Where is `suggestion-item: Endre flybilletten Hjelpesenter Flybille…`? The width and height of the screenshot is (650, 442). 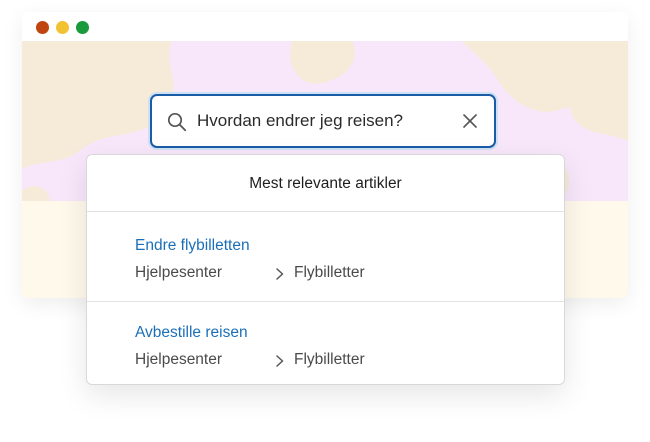 suggestion-item: Endre flybilletten Hjelpesenter Flybille… is located at coordinates (325, 257).